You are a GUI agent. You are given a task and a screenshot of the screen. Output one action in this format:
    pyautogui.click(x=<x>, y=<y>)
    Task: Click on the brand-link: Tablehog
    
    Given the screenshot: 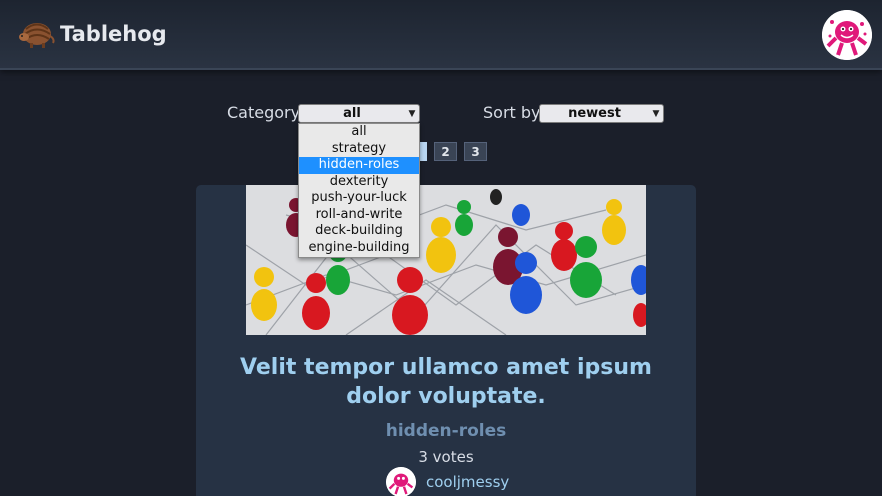 What is the action you would take?
    pyautogui.click(x=92, y=34)
    